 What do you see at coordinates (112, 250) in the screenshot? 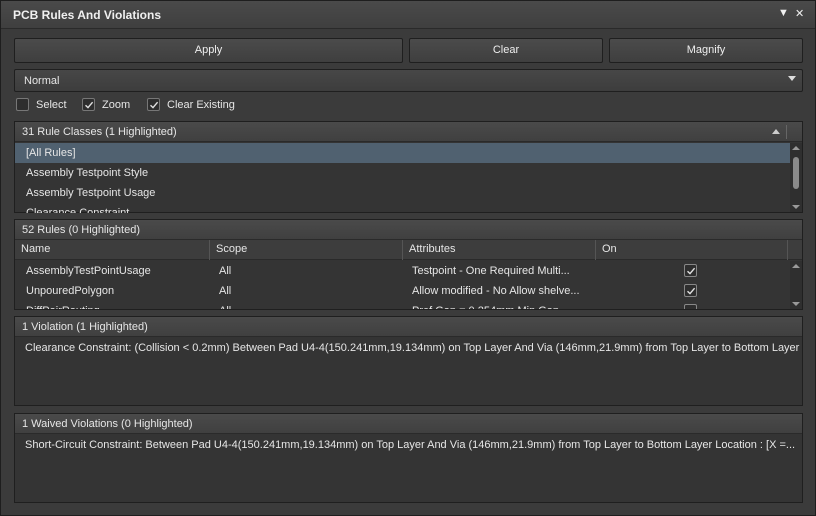
I see `column-name: Name` at bounding box center [112, 250].